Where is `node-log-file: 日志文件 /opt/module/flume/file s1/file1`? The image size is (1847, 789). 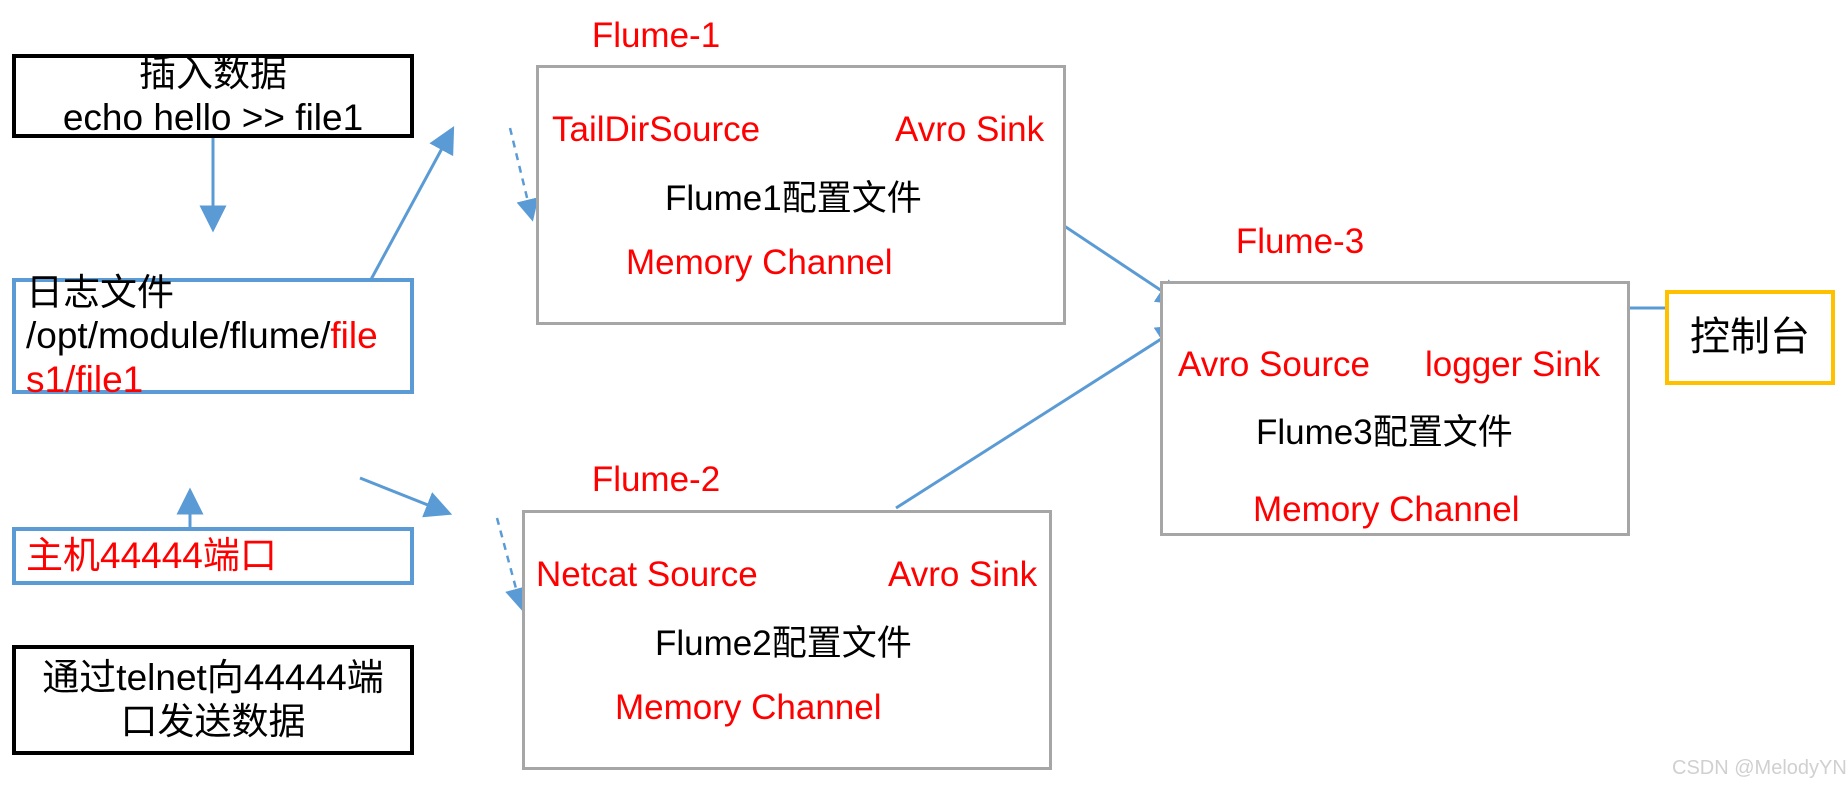 node-log-file: 日志文件 /opt/module/flume/file s1/file1 is located at coordinates (213, 336).